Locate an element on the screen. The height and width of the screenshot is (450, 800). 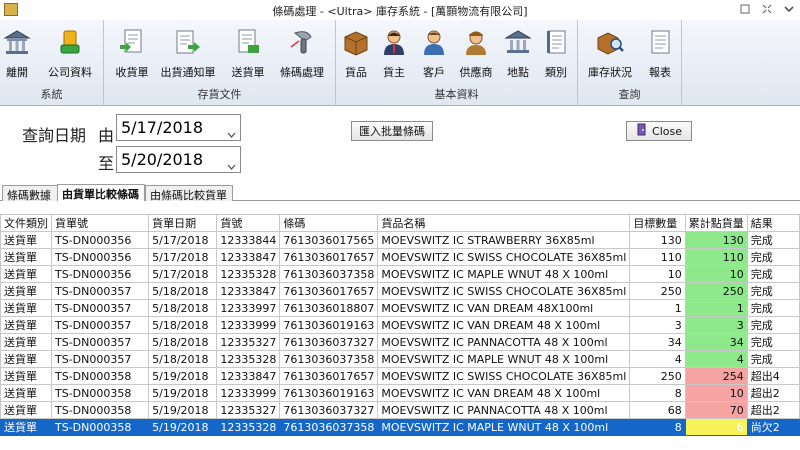
customer-button: 客戶 is located at coordinates (434, 55).